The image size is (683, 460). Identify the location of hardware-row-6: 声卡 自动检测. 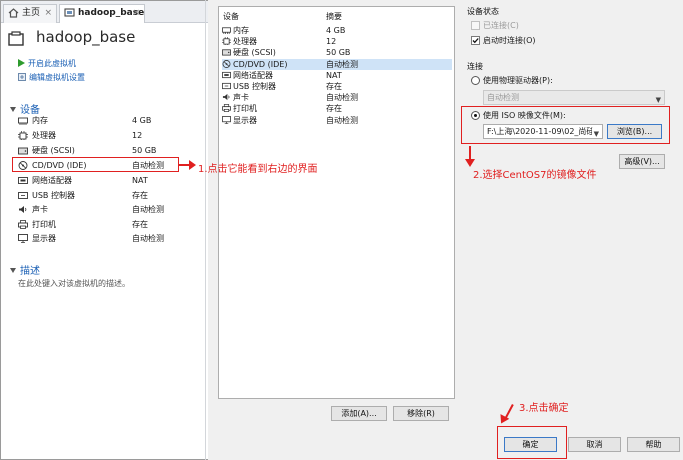
(337, 97).